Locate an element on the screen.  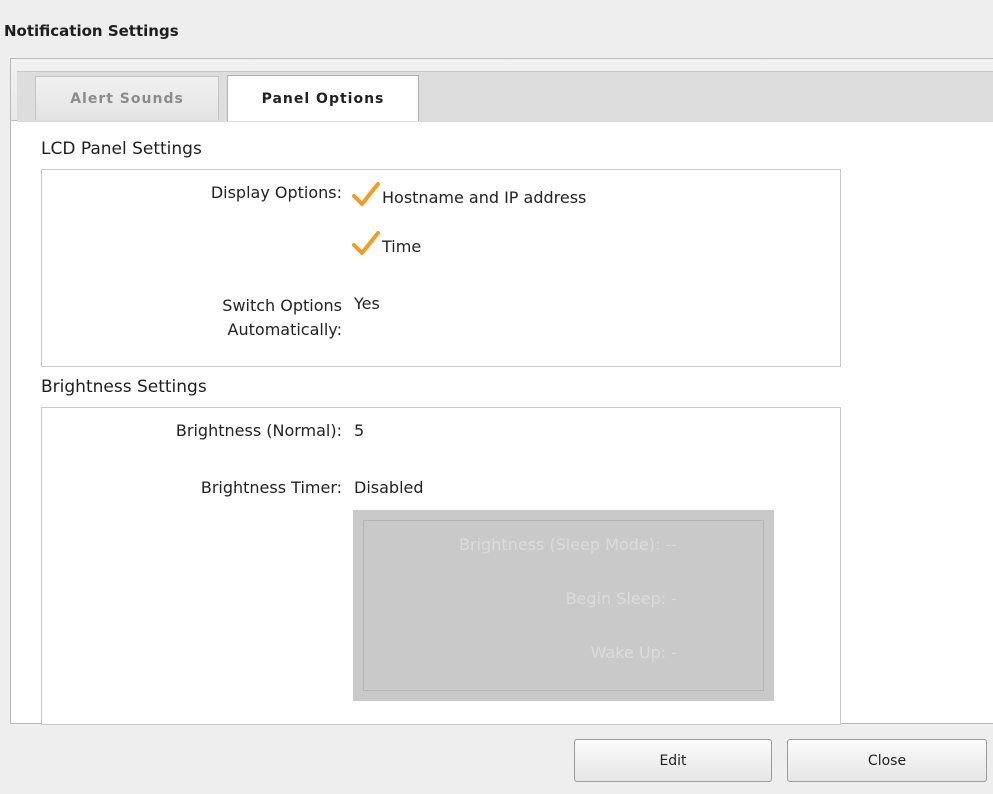
display-options-label: Display Options: is located at coordinates (276, 192).